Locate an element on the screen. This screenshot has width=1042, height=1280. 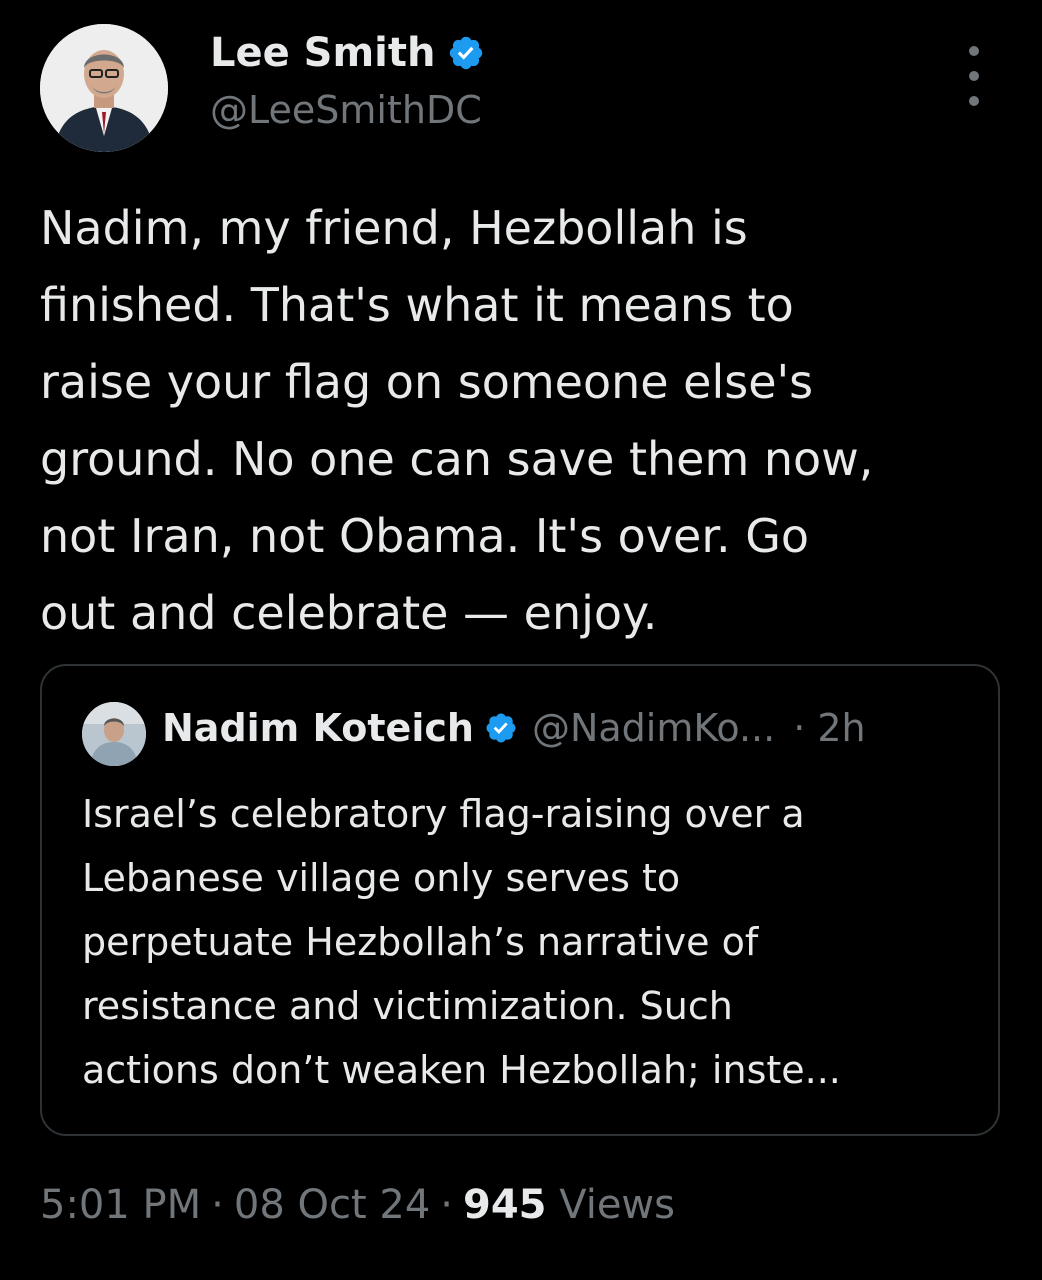
tweet-text-line: ground. No one can save them now, is located at coordinates (457, 459).